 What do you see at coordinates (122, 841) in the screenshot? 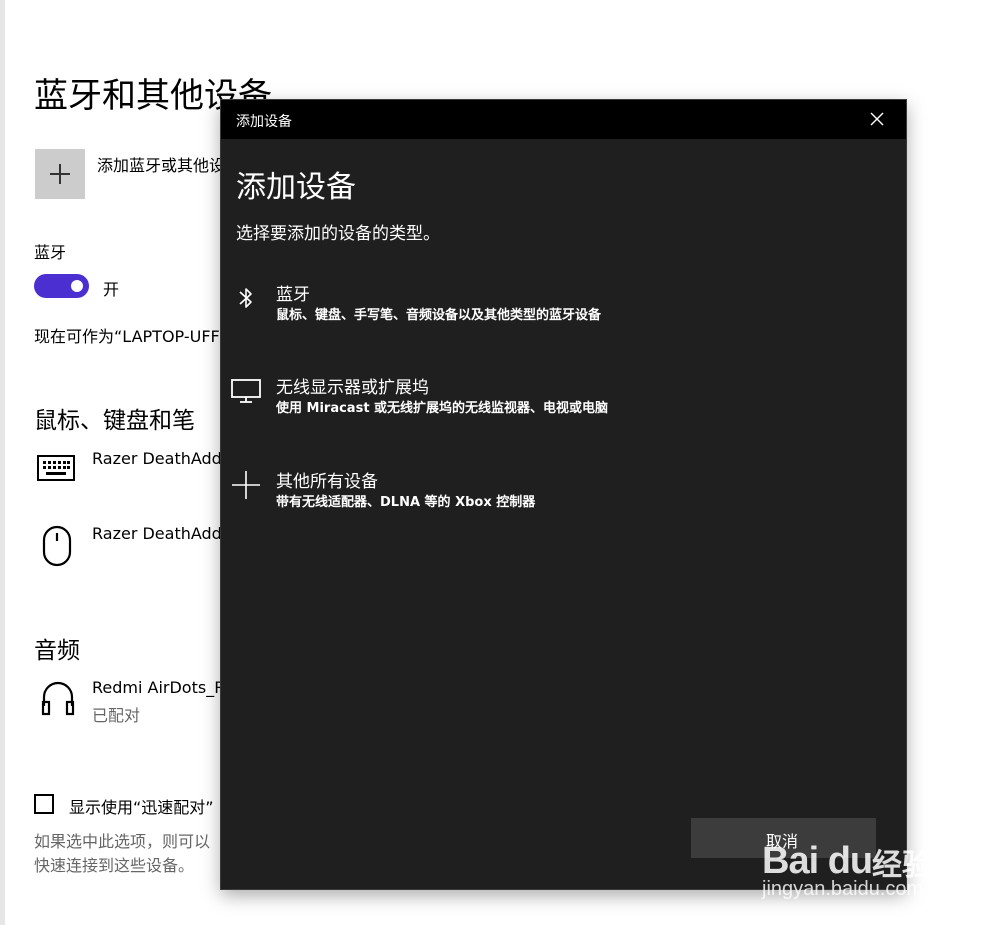
I see `swift-pair-description-line1: 如果选中此选项，则可以` at bounding box center [122, 841].